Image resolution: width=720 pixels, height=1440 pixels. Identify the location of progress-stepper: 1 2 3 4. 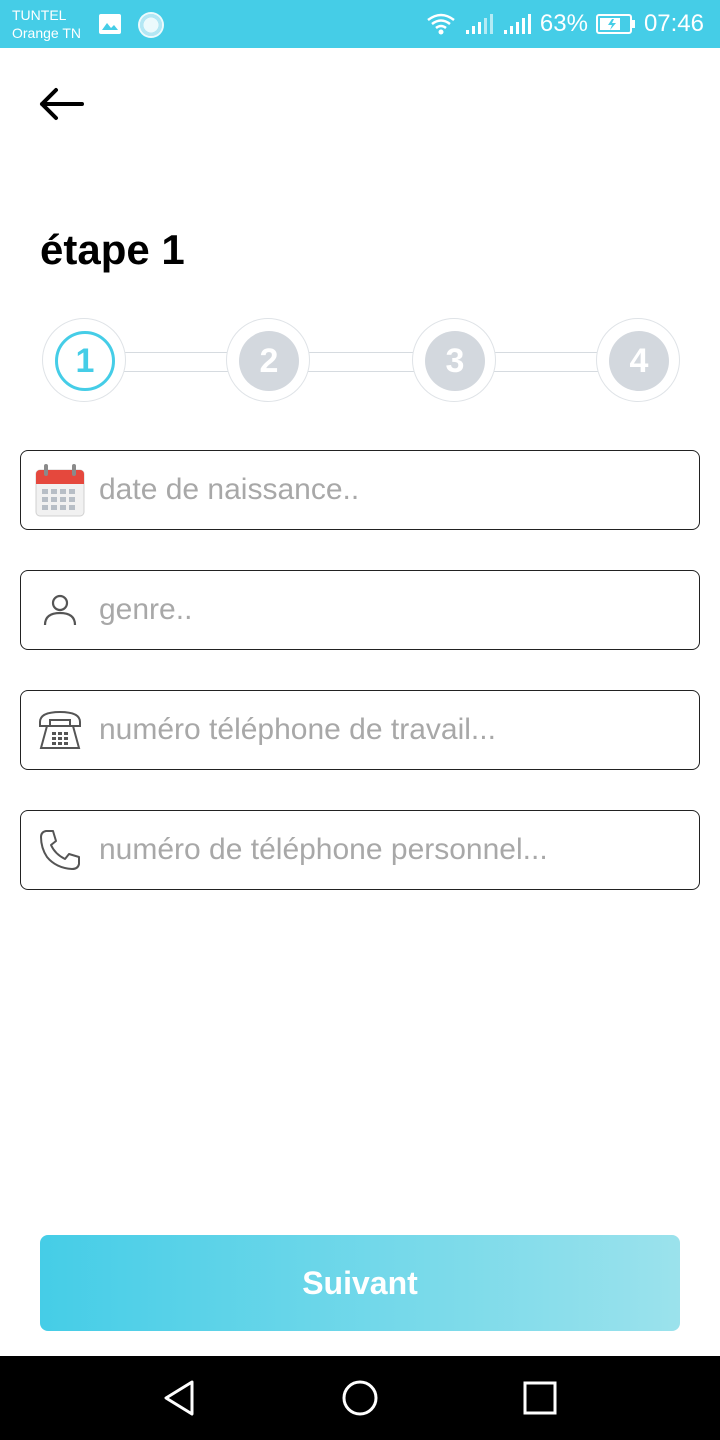
(360, 361).